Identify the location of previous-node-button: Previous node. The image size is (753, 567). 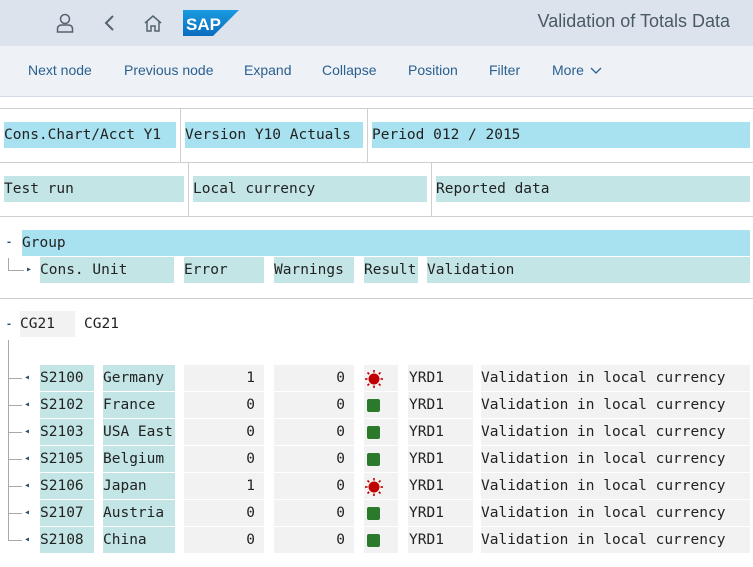
(169, 70).